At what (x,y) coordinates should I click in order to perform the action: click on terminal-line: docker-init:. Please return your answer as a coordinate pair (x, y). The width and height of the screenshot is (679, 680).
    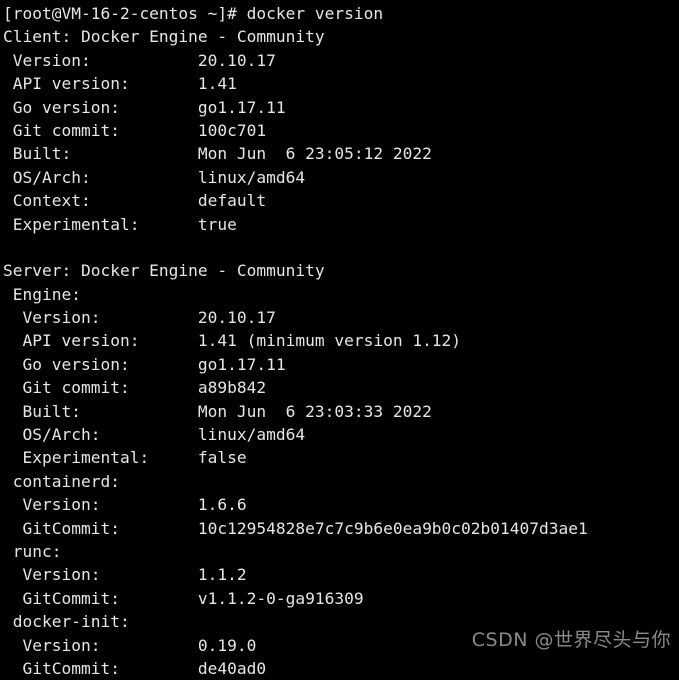
    Looking at the image, I should click on (66, 622).